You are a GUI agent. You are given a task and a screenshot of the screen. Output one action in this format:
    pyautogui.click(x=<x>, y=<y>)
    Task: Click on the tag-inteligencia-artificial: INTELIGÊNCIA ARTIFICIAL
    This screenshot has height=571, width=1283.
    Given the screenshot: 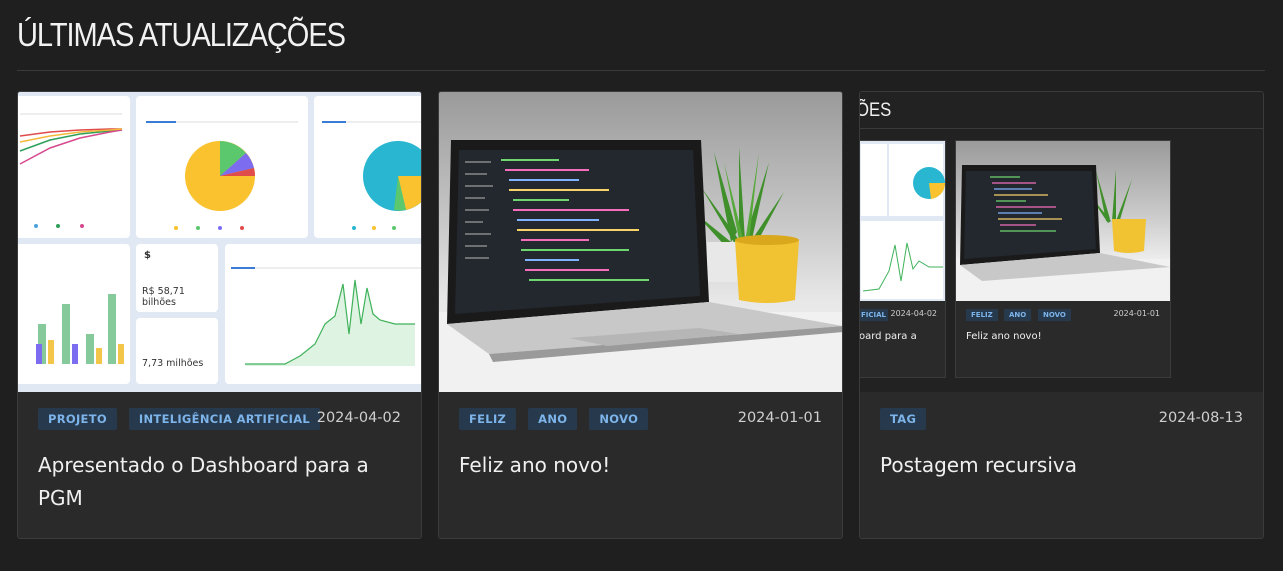 What is the action you would take?
    pyautogui.click(x=224, y=419)
    